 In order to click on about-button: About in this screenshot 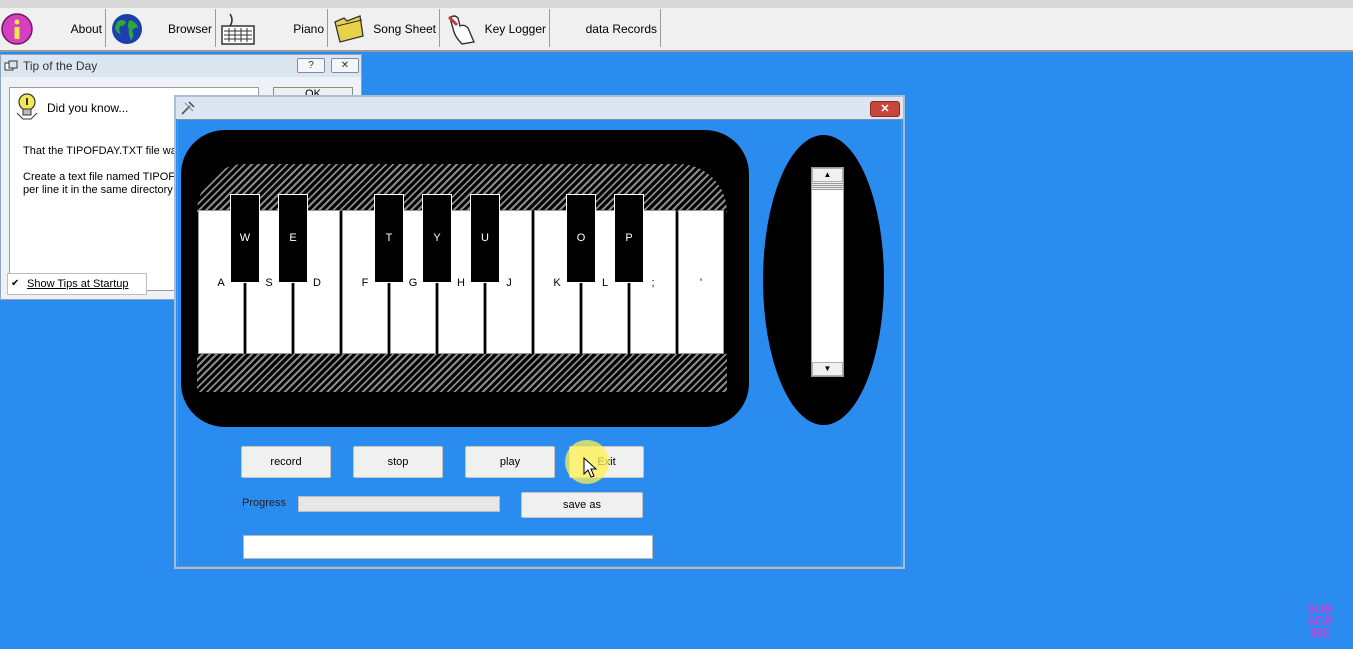, I will do `click(53, 28)`.